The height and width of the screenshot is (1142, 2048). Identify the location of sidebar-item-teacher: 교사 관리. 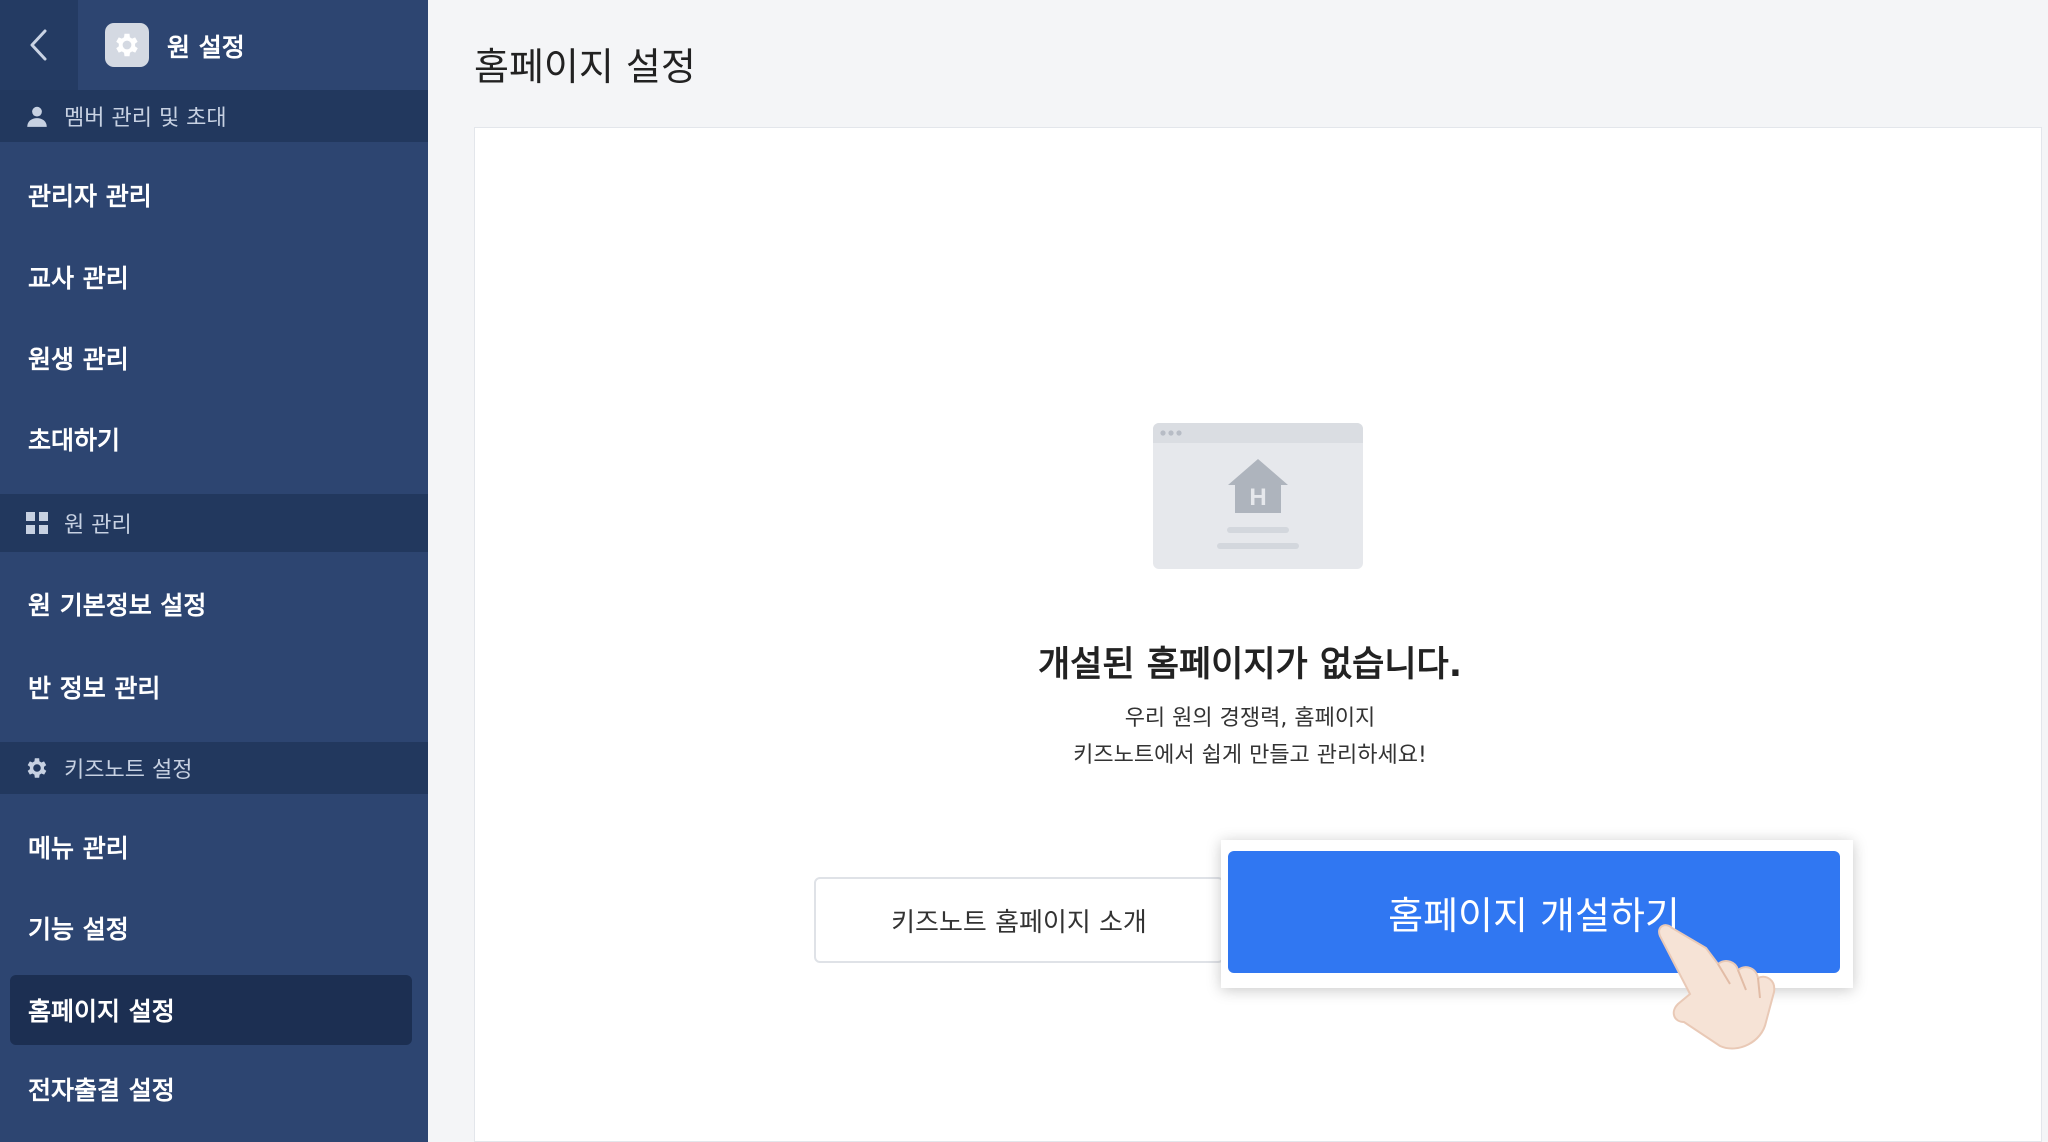
(211, 277).